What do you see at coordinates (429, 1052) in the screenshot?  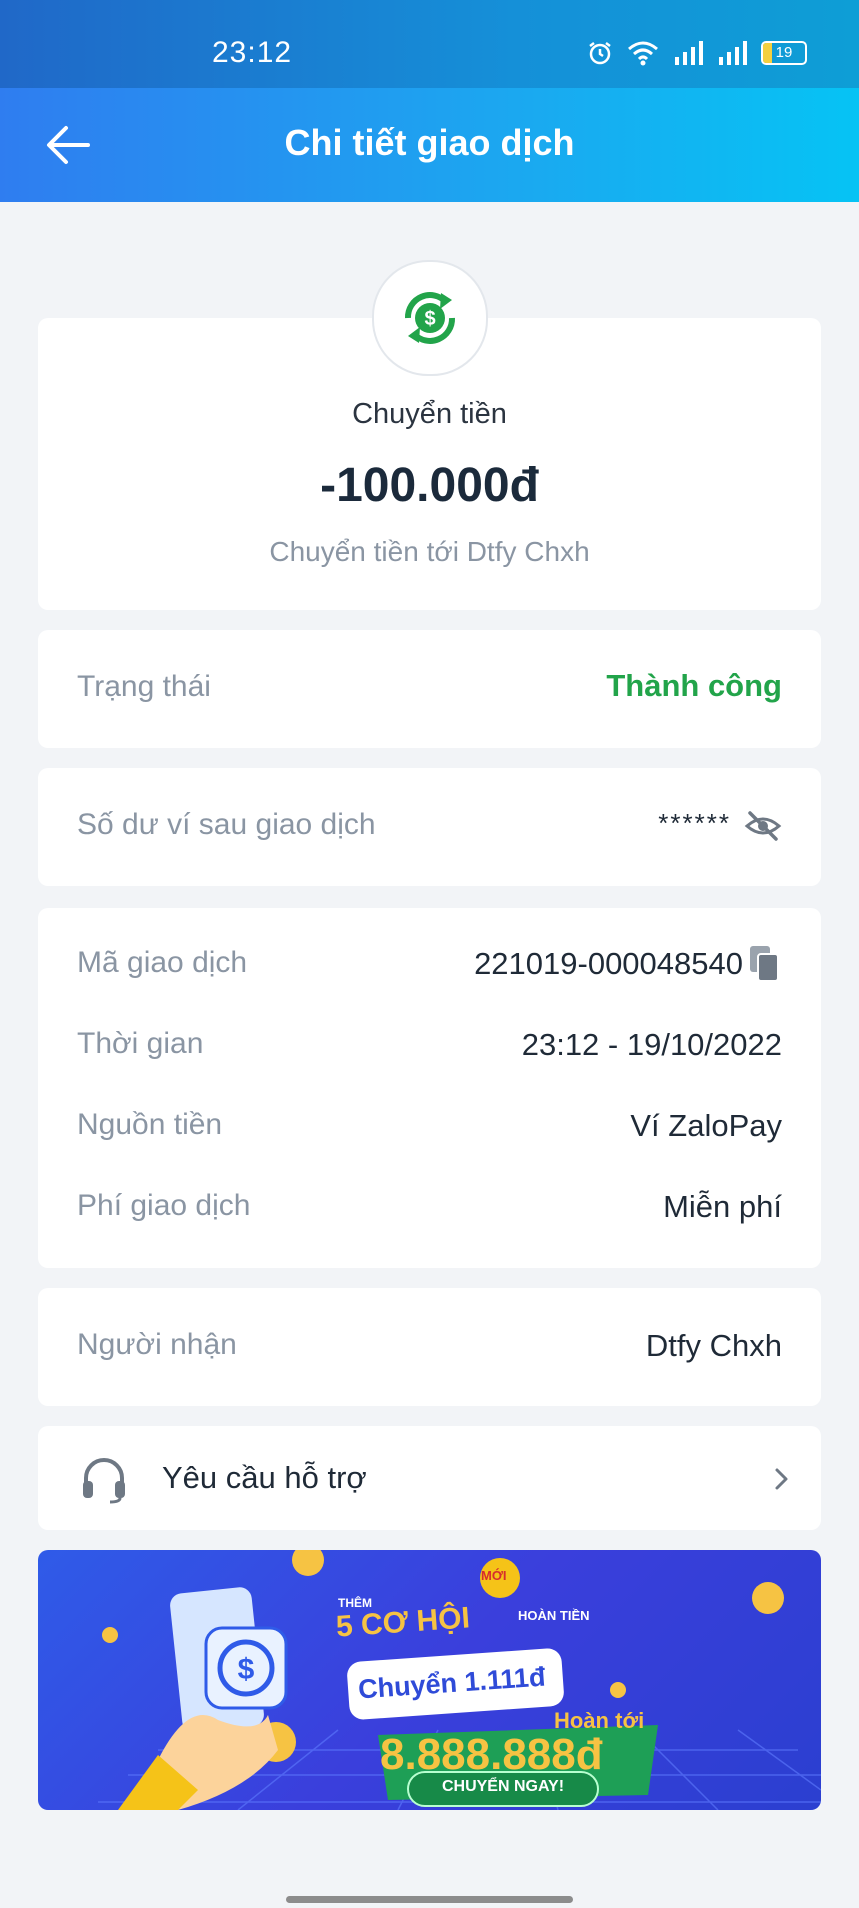 I see `detail-row: Thời gian 23:12 - 19/10/2022` at bounding box center [429, 1052].